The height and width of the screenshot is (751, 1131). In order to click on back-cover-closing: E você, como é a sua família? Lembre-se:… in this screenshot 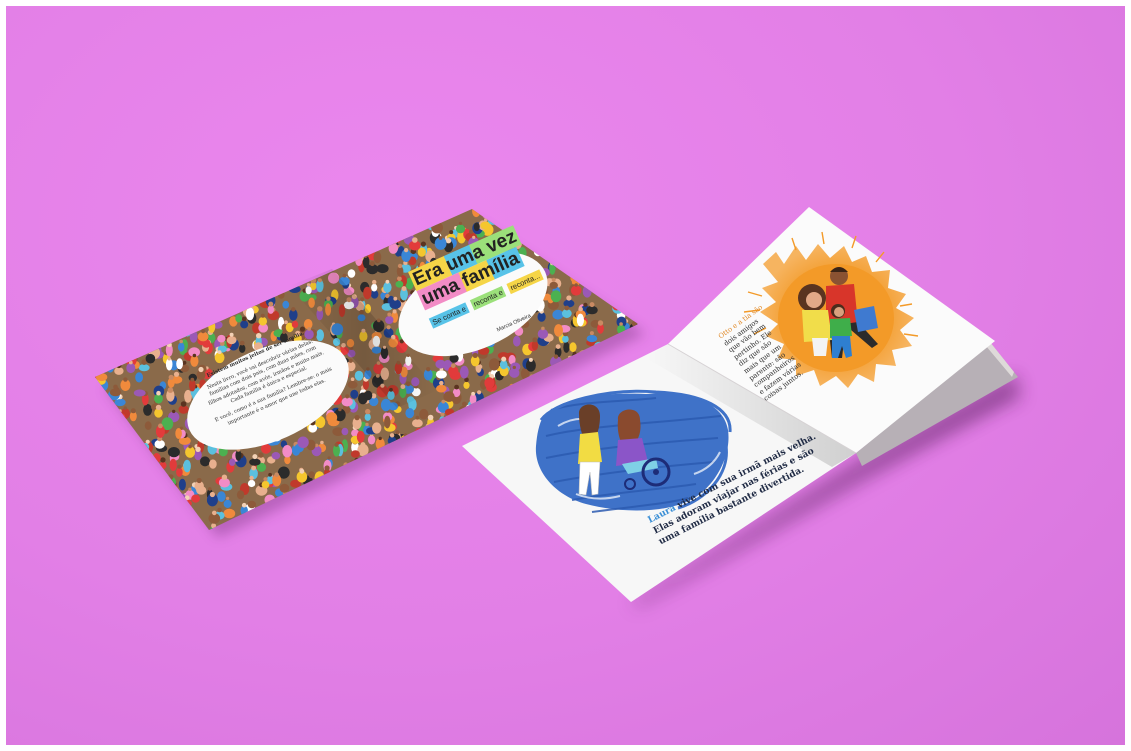, I will do `click(273, 396)`.